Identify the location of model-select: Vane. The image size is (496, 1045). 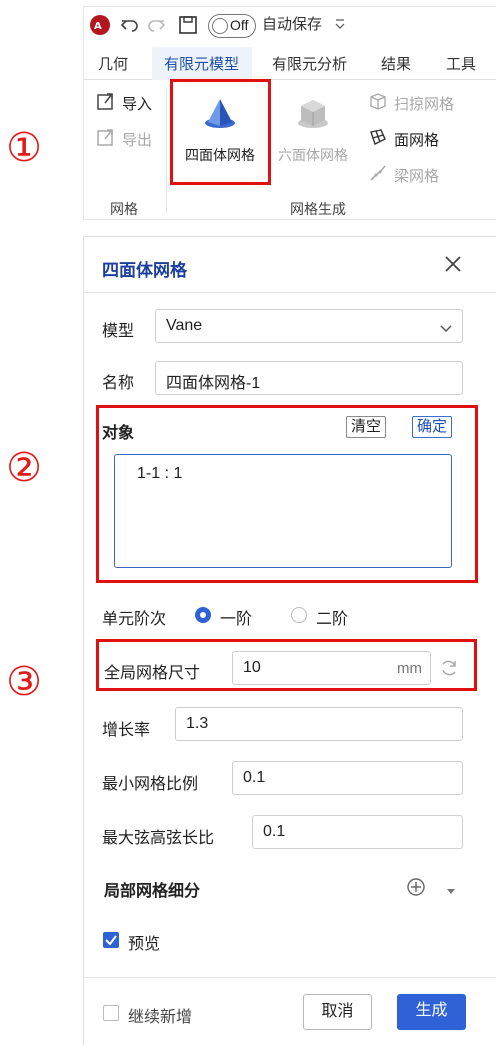
(309, 326).